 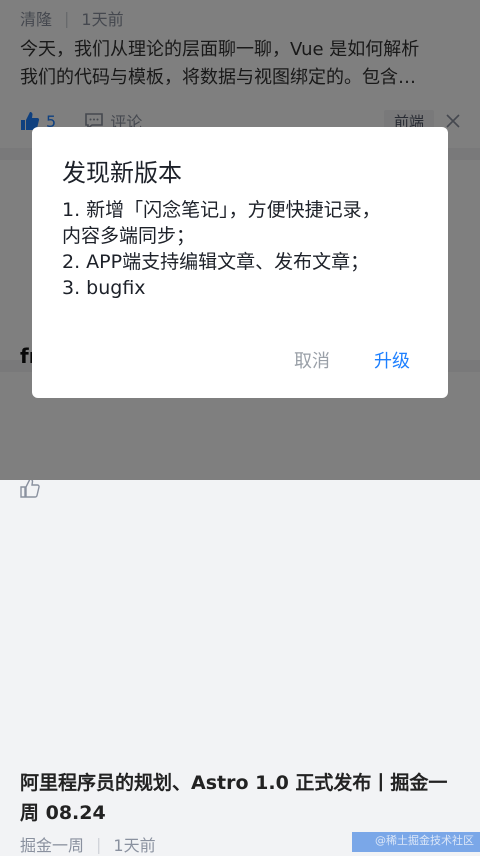 I want to click on article-meta: 掘金一周 | 1天前, so click(x=88, y=844).